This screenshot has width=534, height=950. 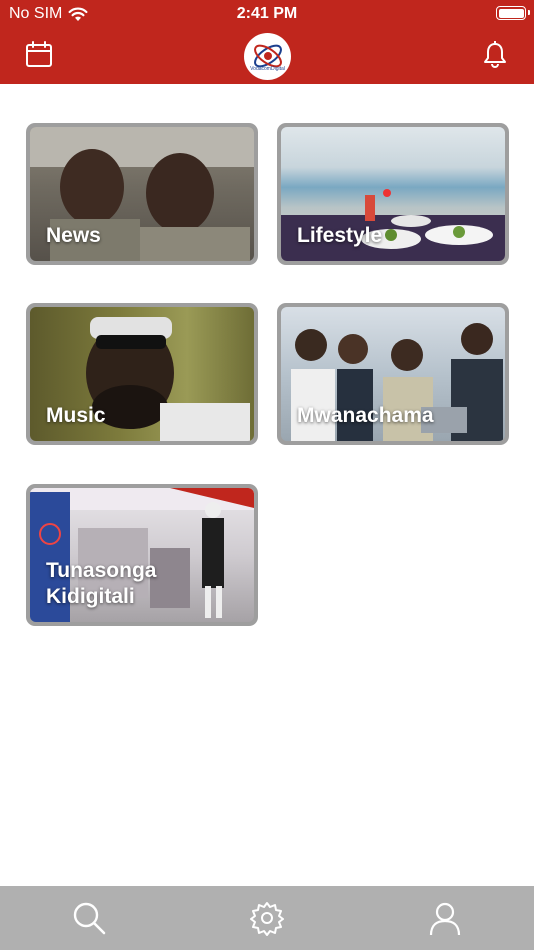 I want to click on tile-label-news: News, so click(x=73, y=235).